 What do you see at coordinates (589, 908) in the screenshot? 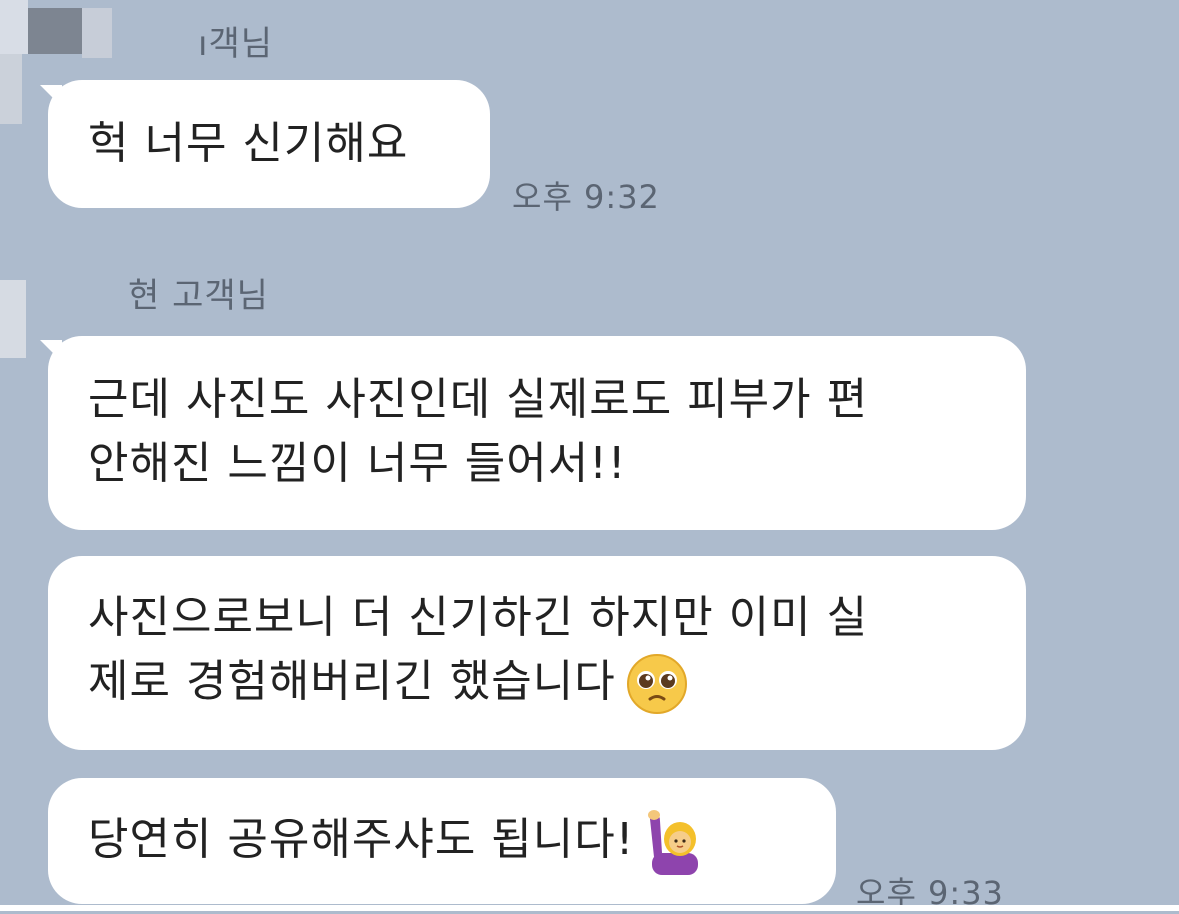
I see `bottom-edge` at bounding box center [589, 908].